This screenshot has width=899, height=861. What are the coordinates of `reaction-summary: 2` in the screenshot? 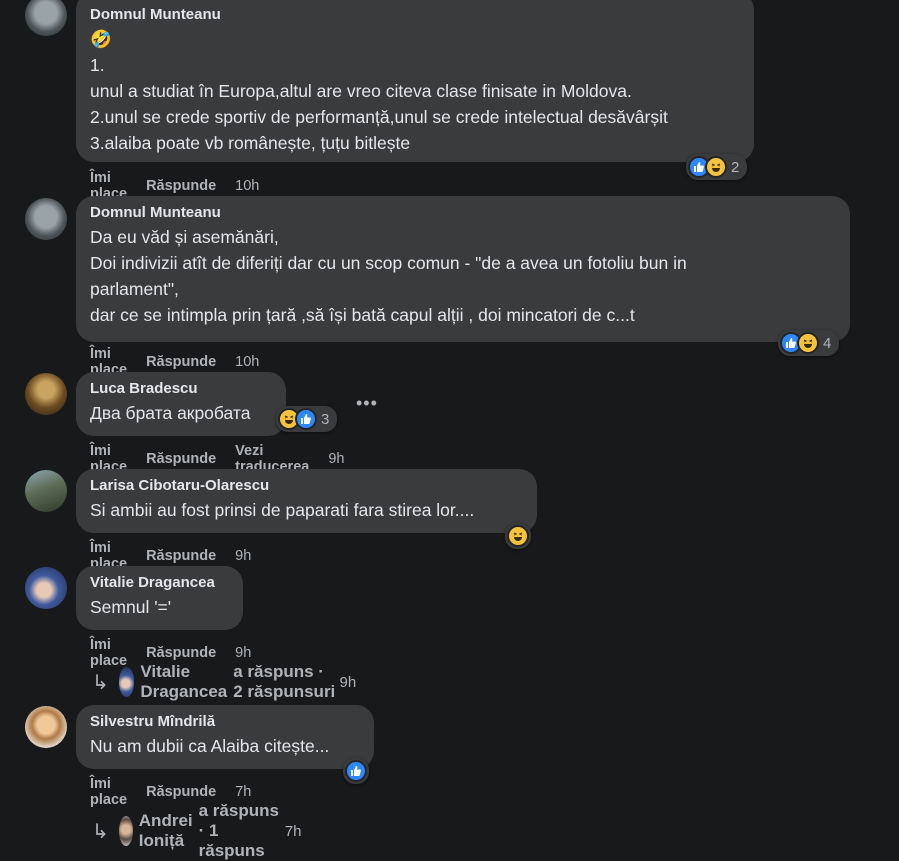 It's located at (717, 167).